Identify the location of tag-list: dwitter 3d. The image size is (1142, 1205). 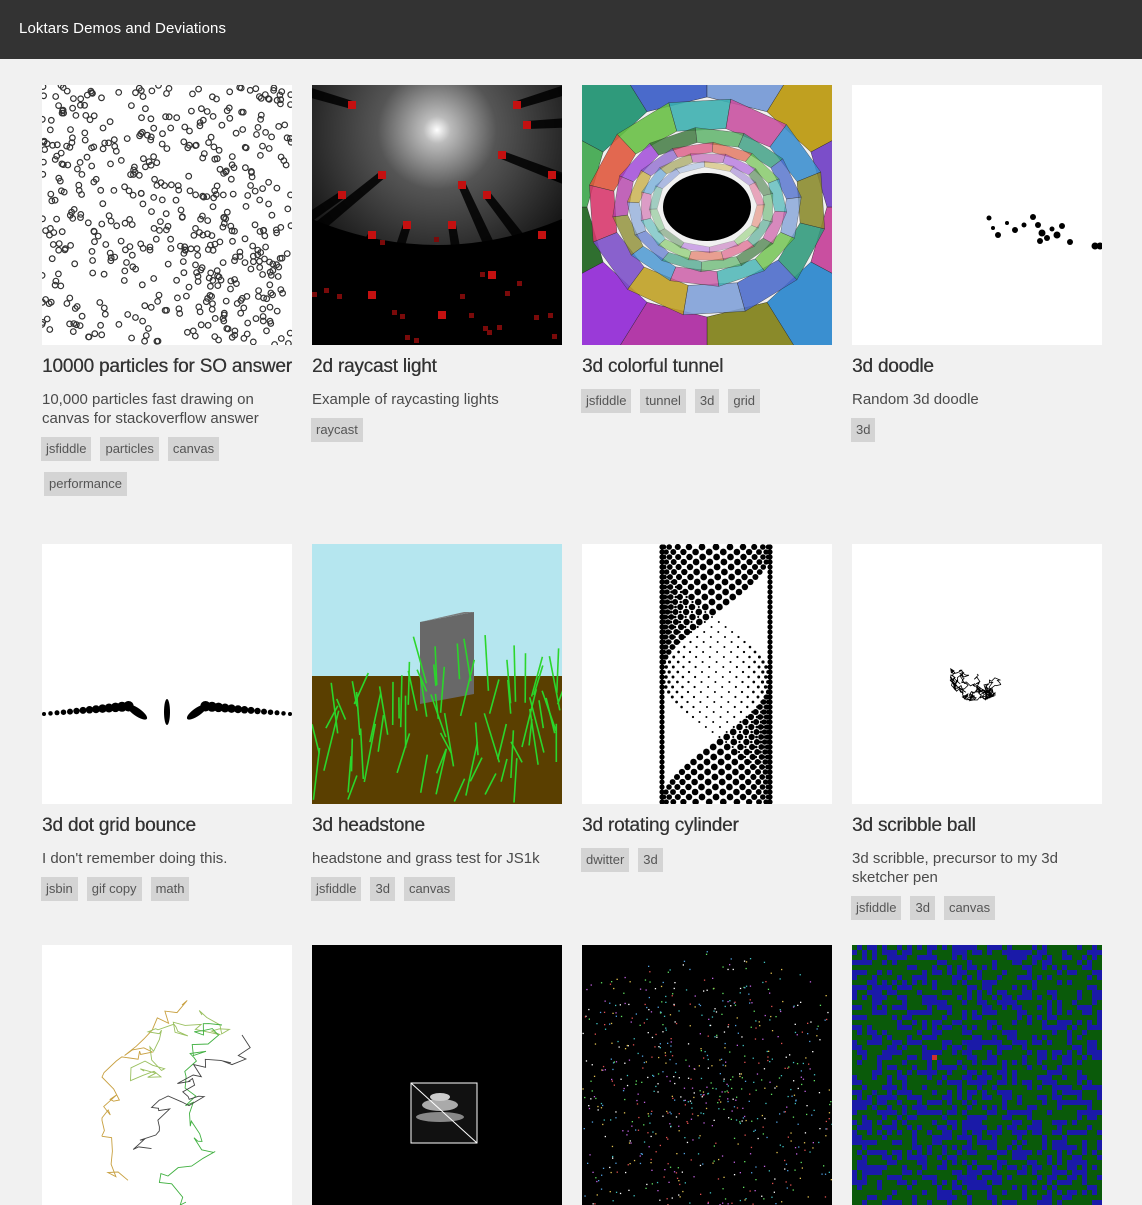
(706, 865).